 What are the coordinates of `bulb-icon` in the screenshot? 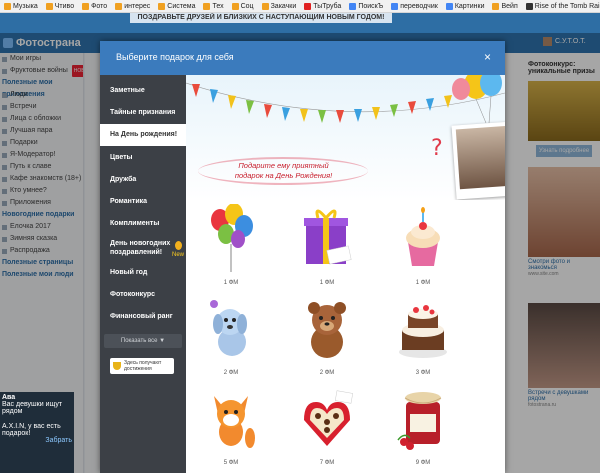 It's located at (178, 246).